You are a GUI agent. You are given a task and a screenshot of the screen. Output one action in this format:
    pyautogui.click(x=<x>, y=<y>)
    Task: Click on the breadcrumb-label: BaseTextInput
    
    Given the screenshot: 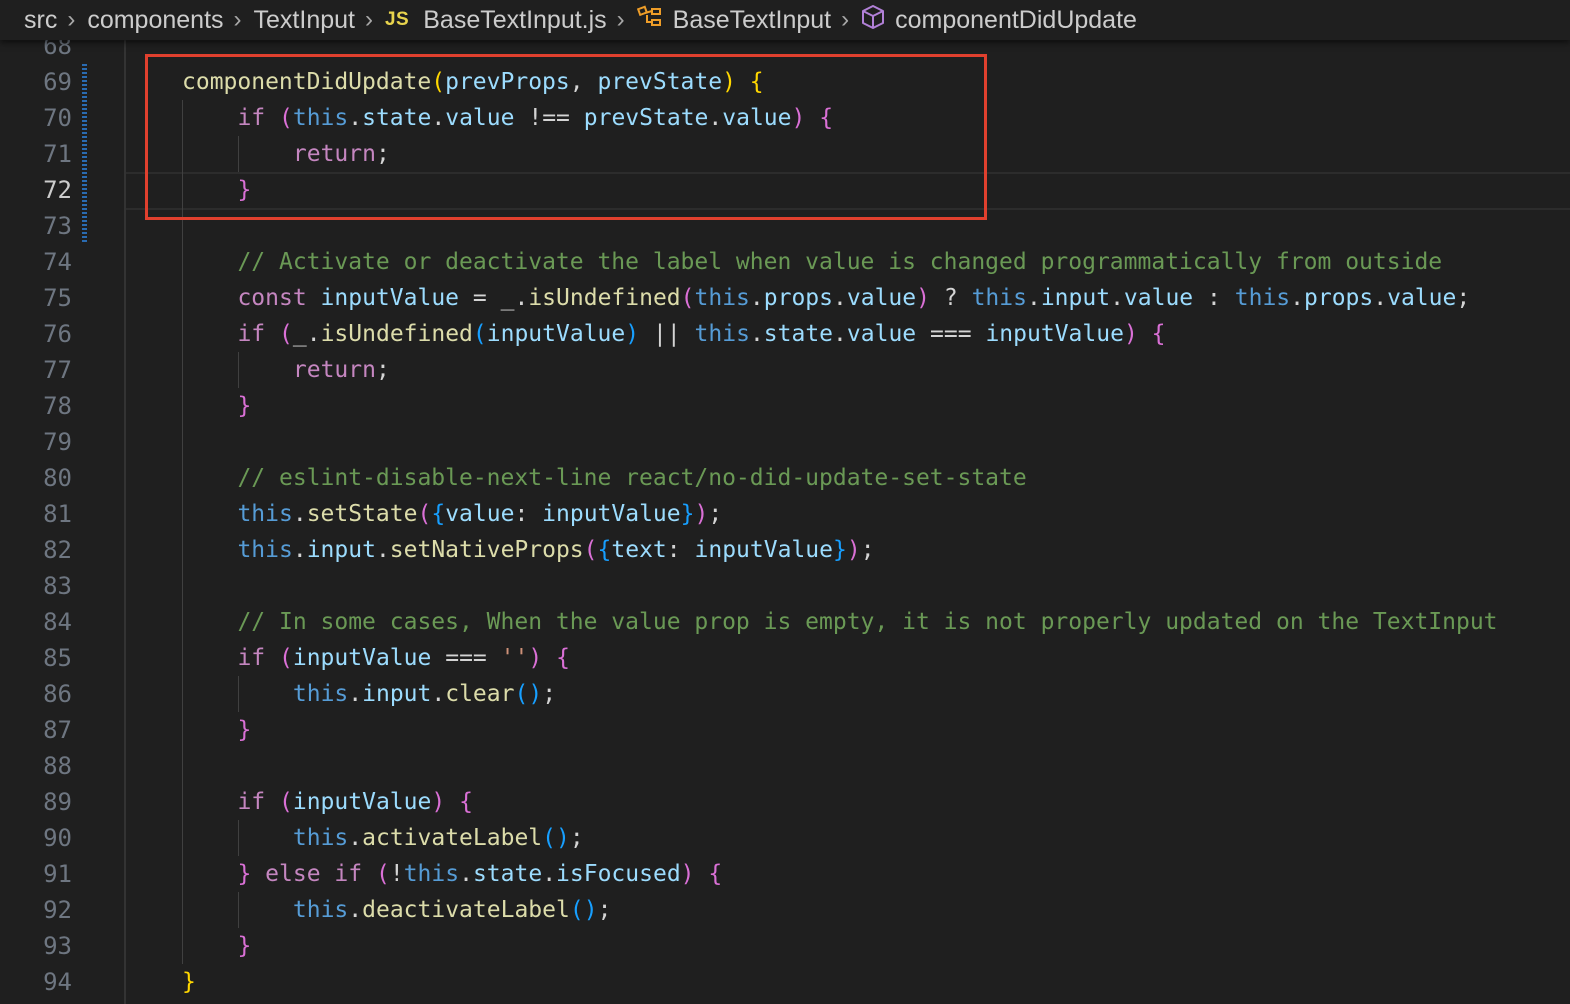 What is the action you would take?
    pyautogui.click(x=752, y=19)
    